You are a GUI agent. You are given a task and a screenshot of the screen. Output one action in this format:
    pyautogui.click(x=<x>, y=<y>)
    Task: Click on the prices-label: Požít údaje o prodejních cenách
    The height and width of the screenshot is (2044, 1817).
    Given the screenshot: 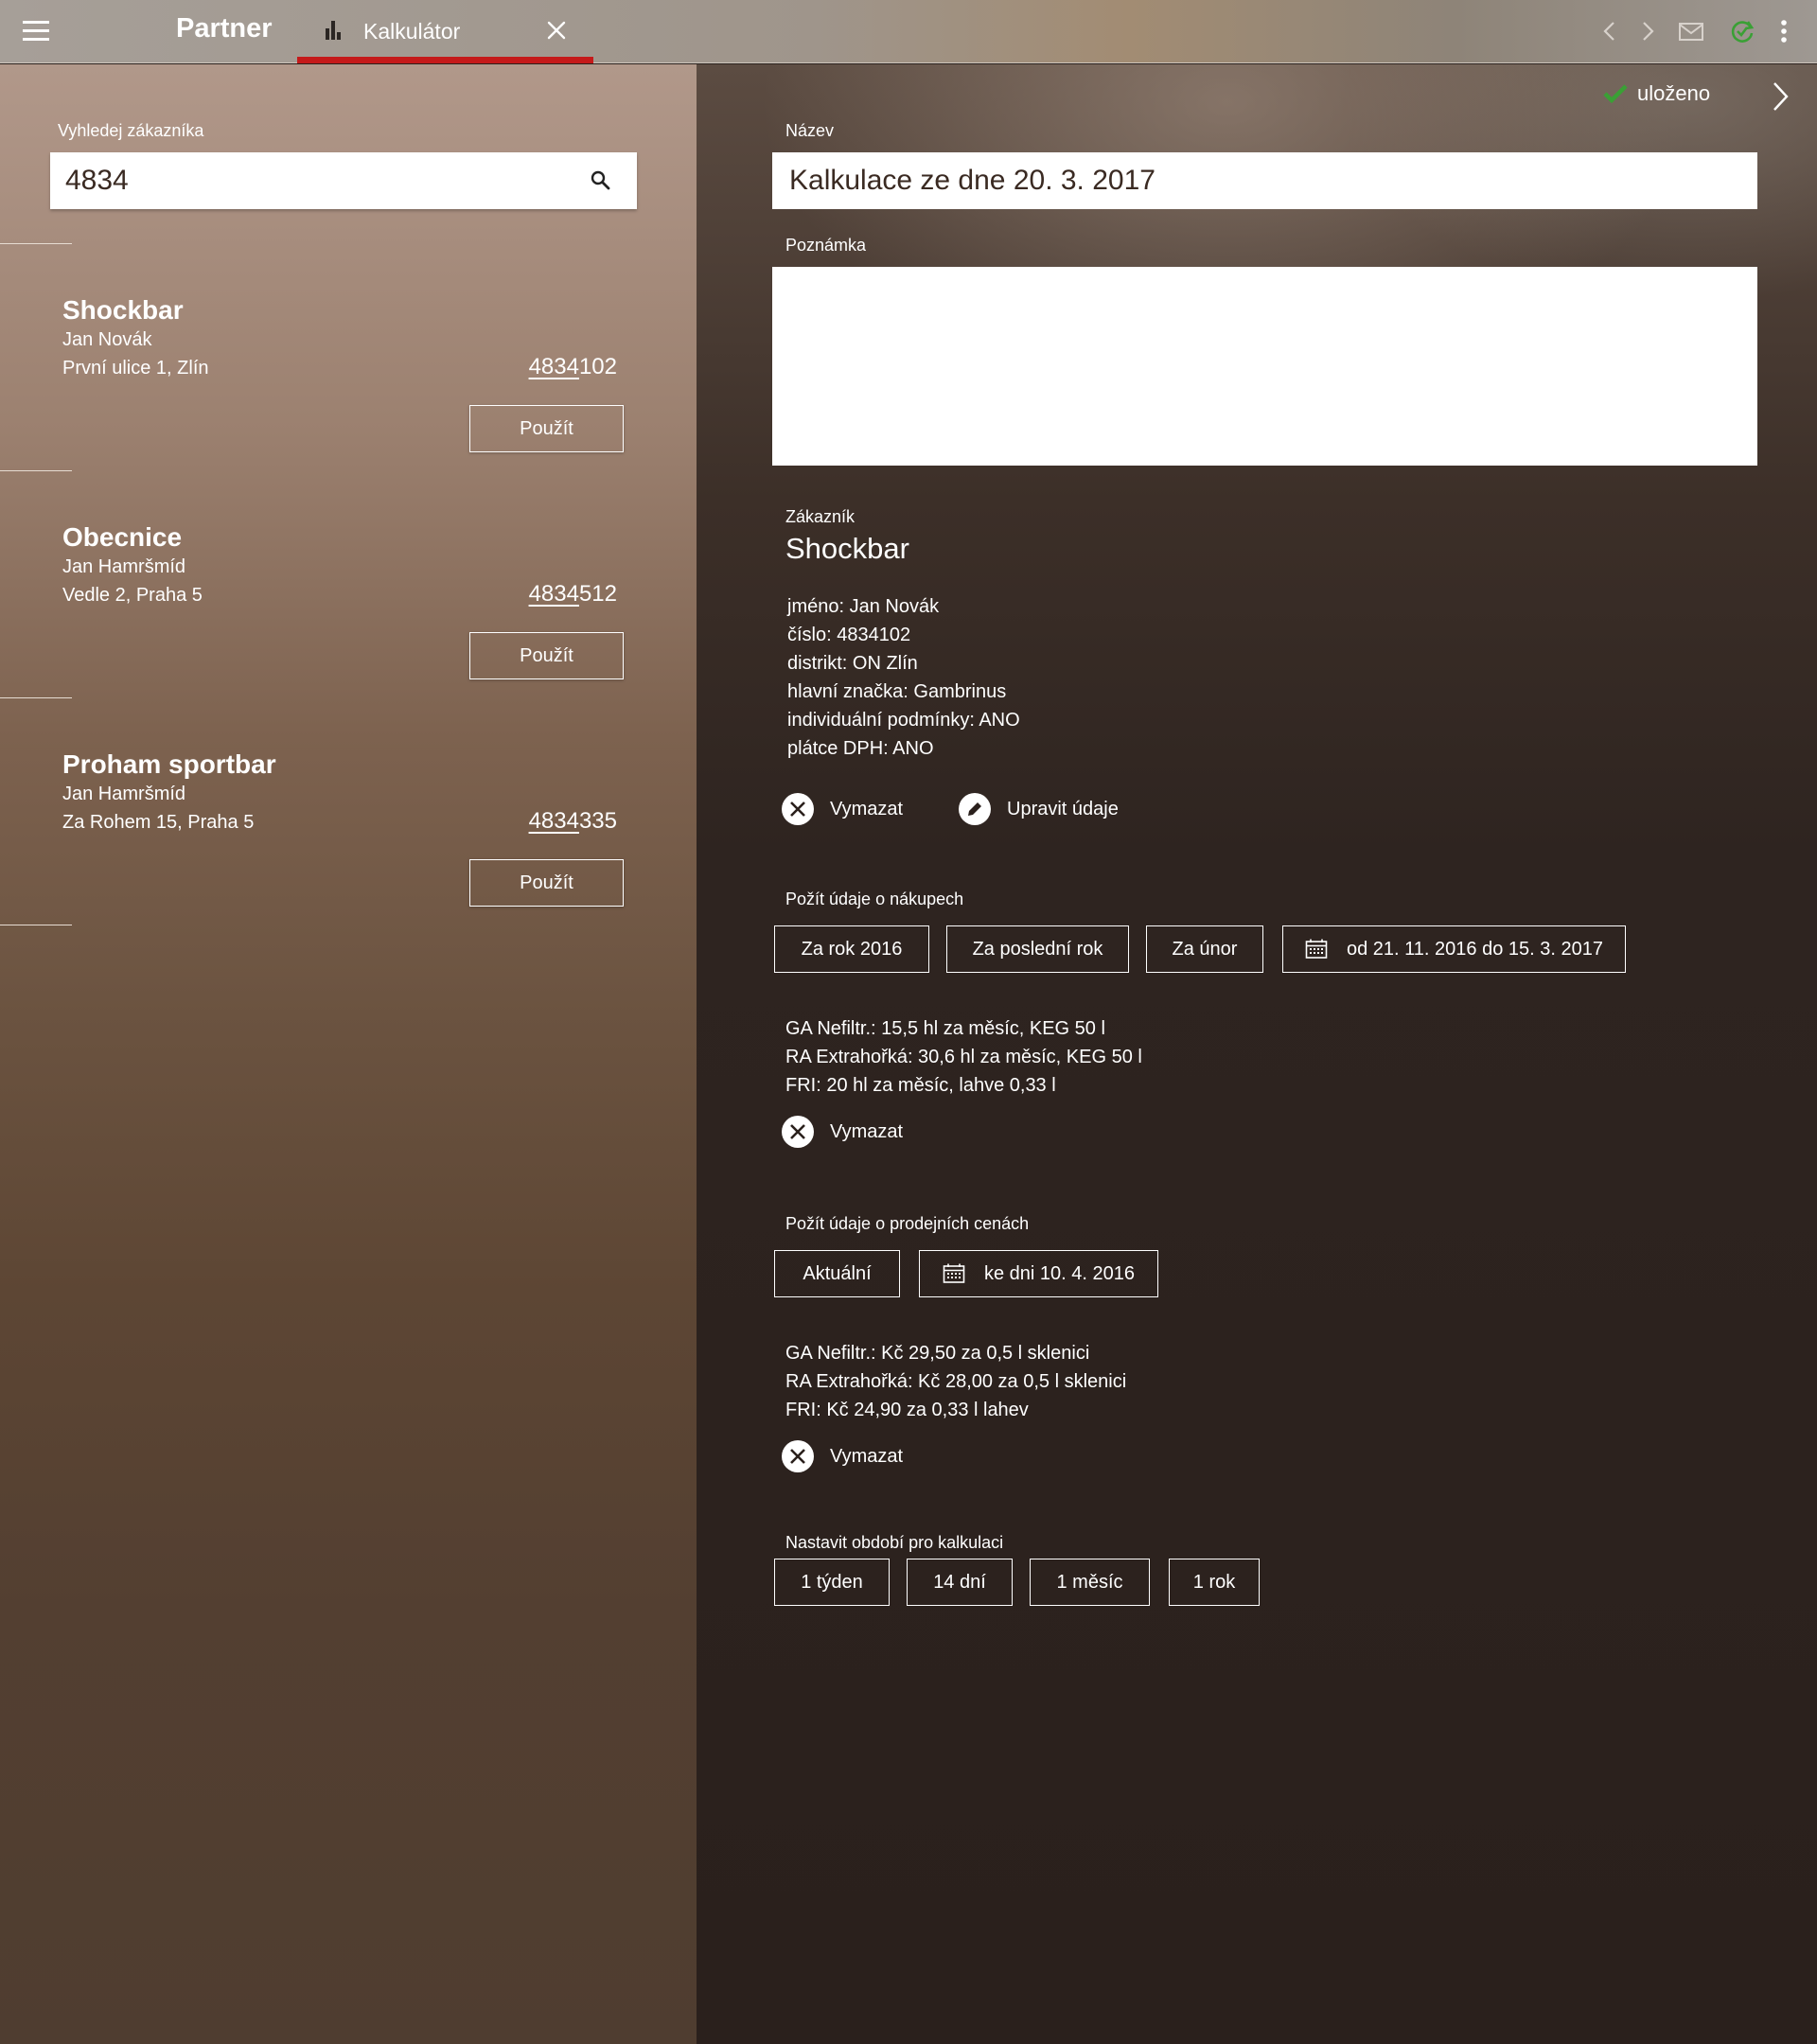 What is the action you would take?
    pyautogui.click(x=907, y=1223)
    